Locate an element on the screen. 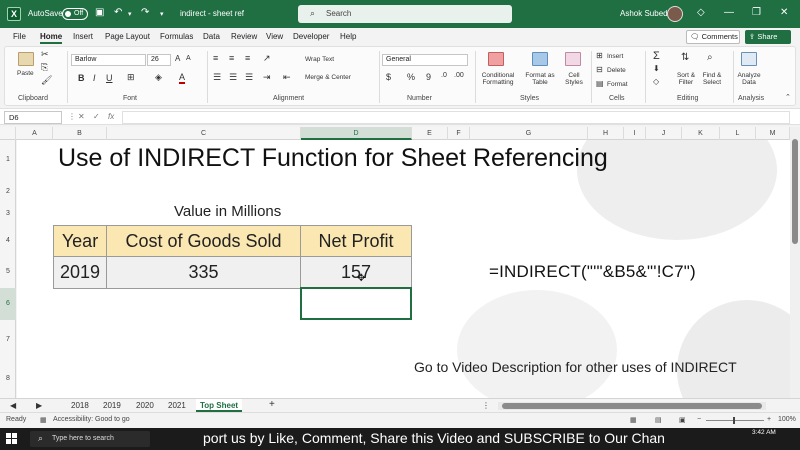  table-cell-year: 2019 is located at coordinates (80, 272).